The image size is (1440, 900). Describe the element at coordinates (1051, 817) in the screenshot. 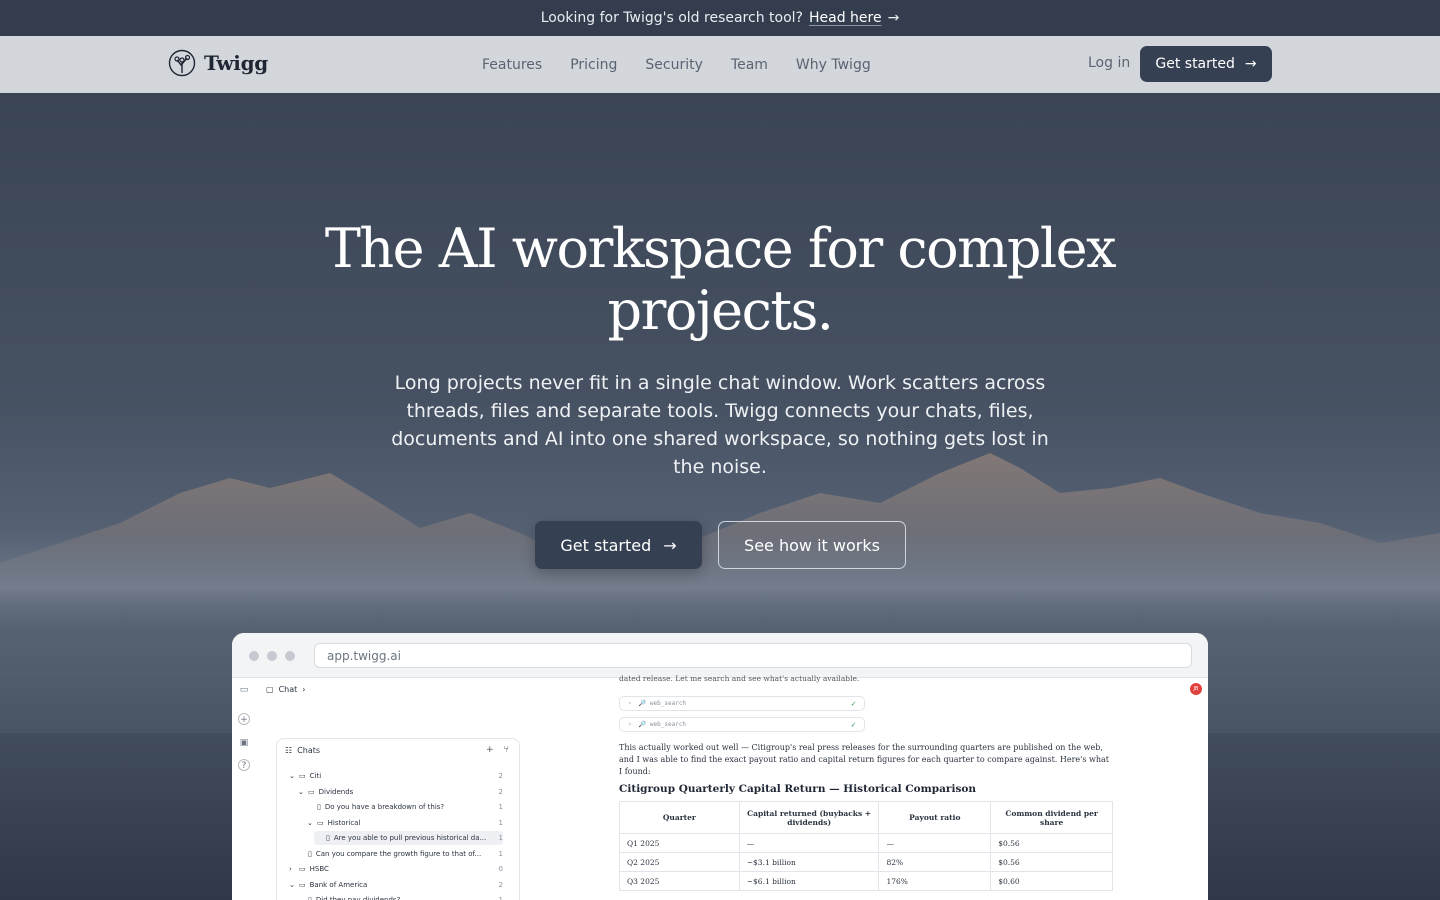

I see `table-header: Common dividend per share` at that location.